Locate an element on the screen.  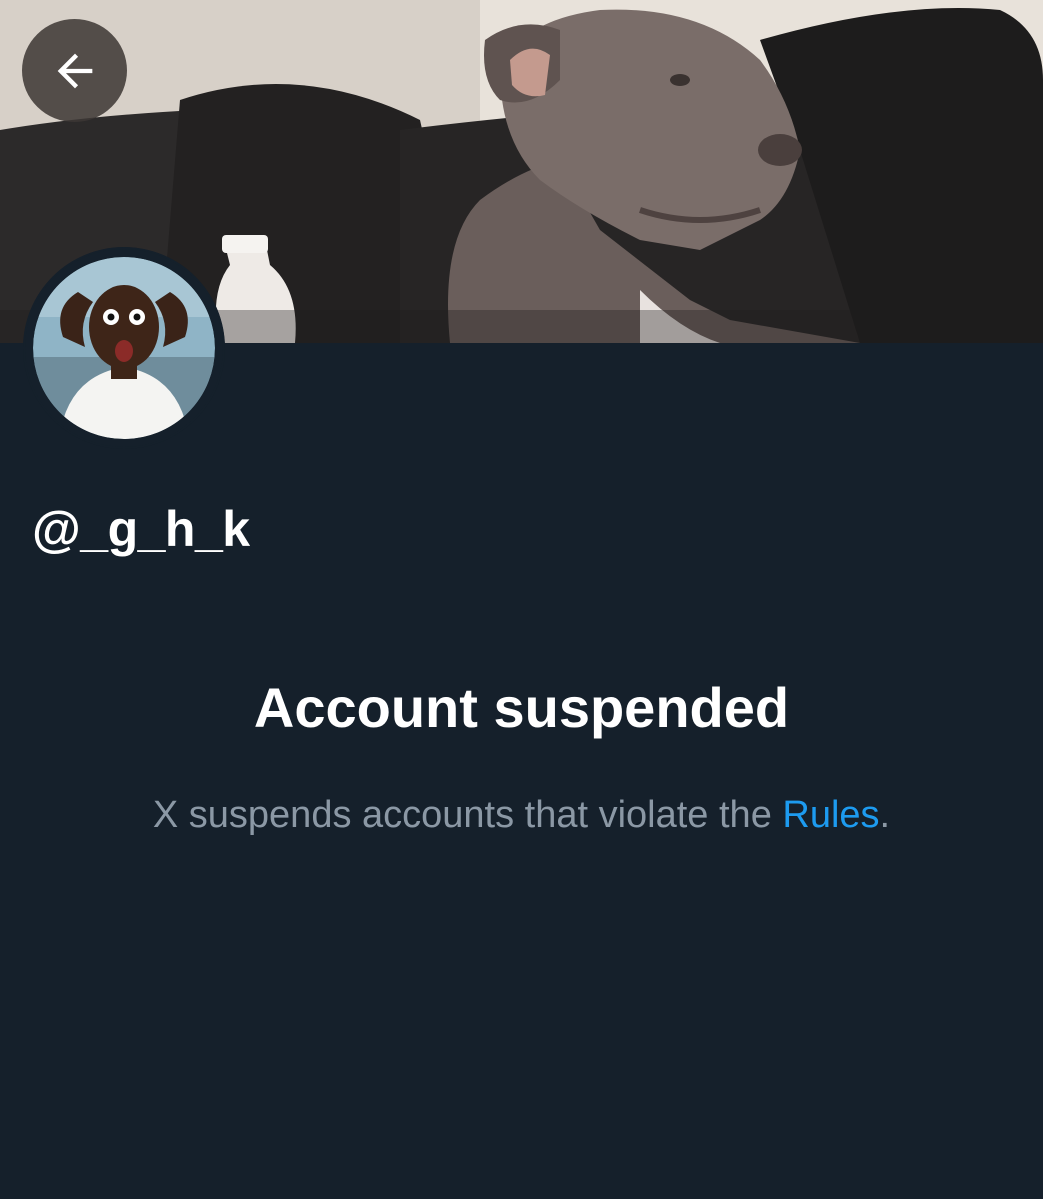
suspension-message-text: X suspends accounts that violate the is located at coordinates (467, 815).